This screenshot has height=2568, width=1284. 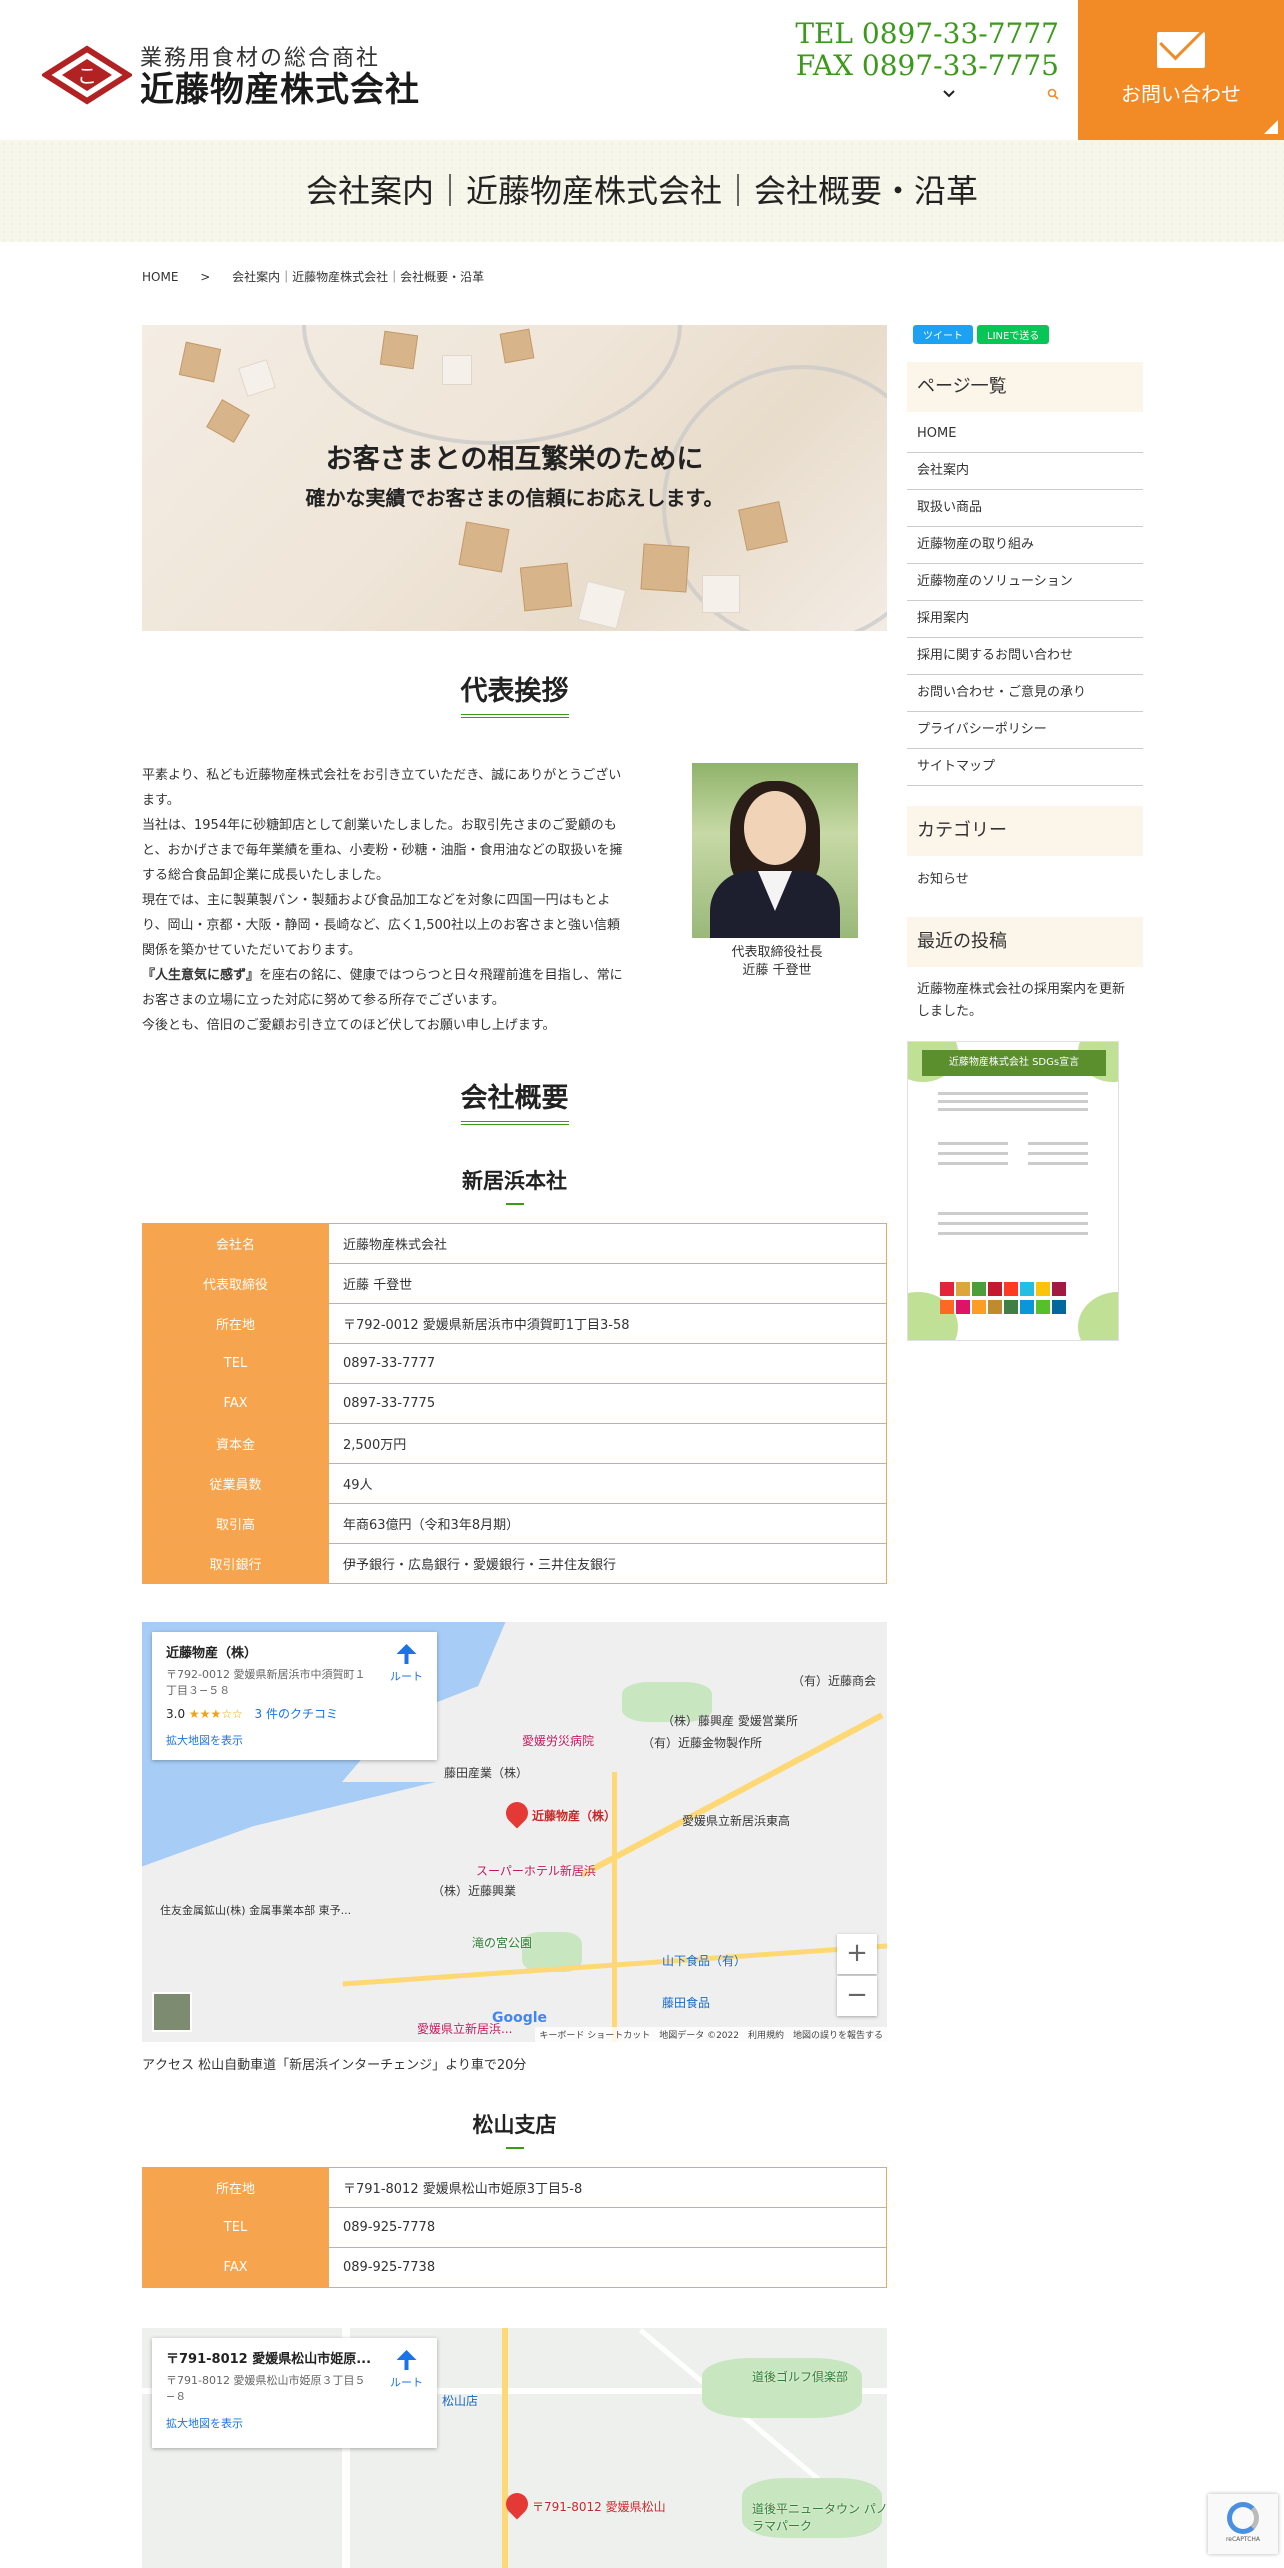 What do you see at coordinates (1025, 387) in the screenshot?
I see `pages-heading: ページ一覧` at bounding box center [1025, 387].